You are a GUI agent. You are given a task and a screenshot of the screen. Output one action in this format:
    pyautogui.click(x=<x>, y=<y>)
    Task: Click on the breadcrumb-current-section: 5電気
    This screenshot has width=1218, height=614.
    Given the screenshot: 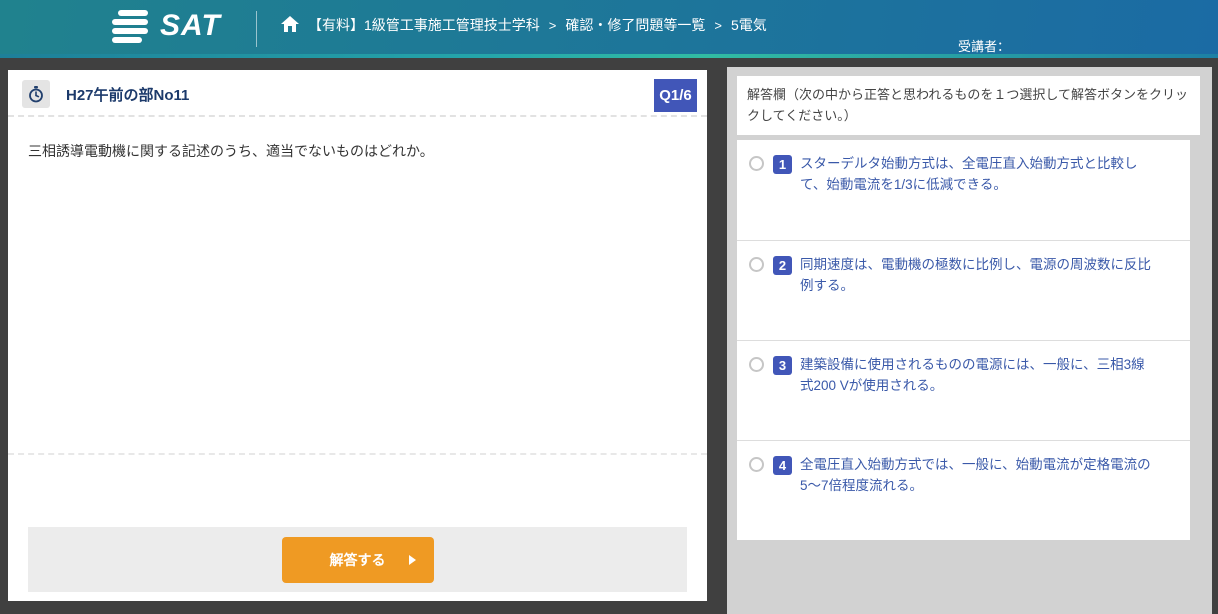 What is the action you would take?
    pyautogui.click(x=748, y=25)
    